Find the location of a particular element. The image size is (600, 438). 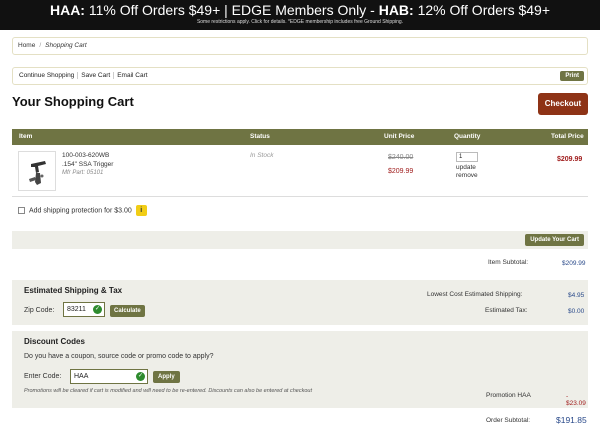

promotion-label: Promotion HAA is located at coordinates (508, 395).